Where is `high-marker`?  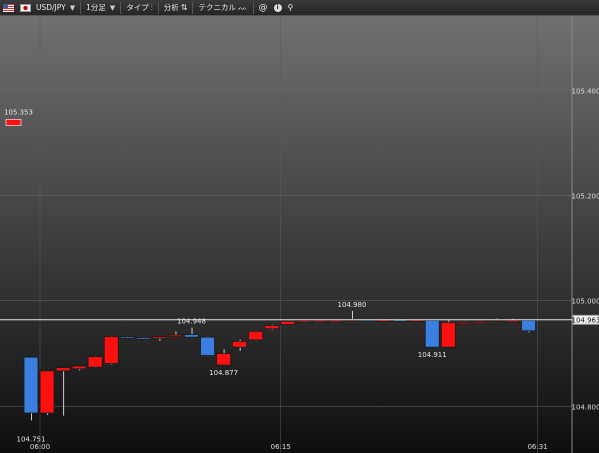
high-marker is located at coordinates (13, 122).